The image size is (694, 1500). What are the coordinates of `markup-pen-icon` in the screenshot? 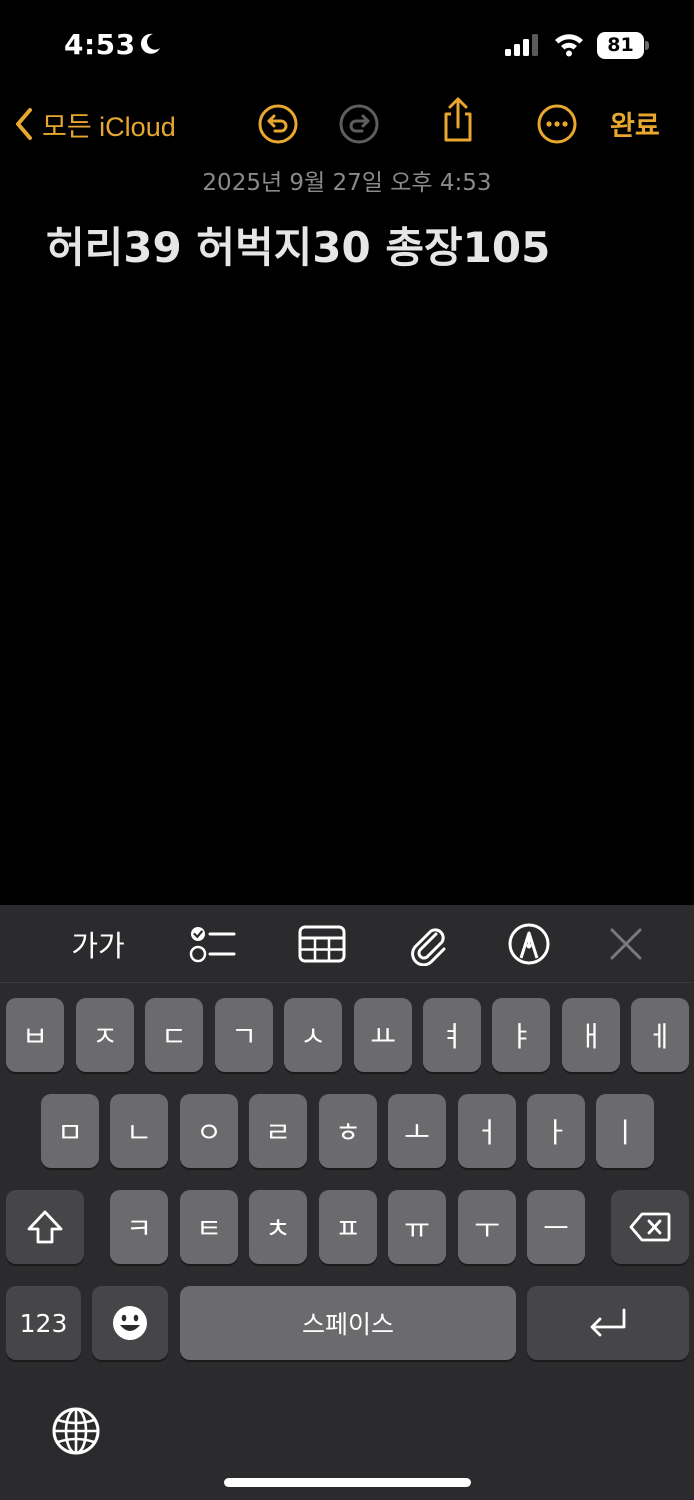 It's located at (529, 944).